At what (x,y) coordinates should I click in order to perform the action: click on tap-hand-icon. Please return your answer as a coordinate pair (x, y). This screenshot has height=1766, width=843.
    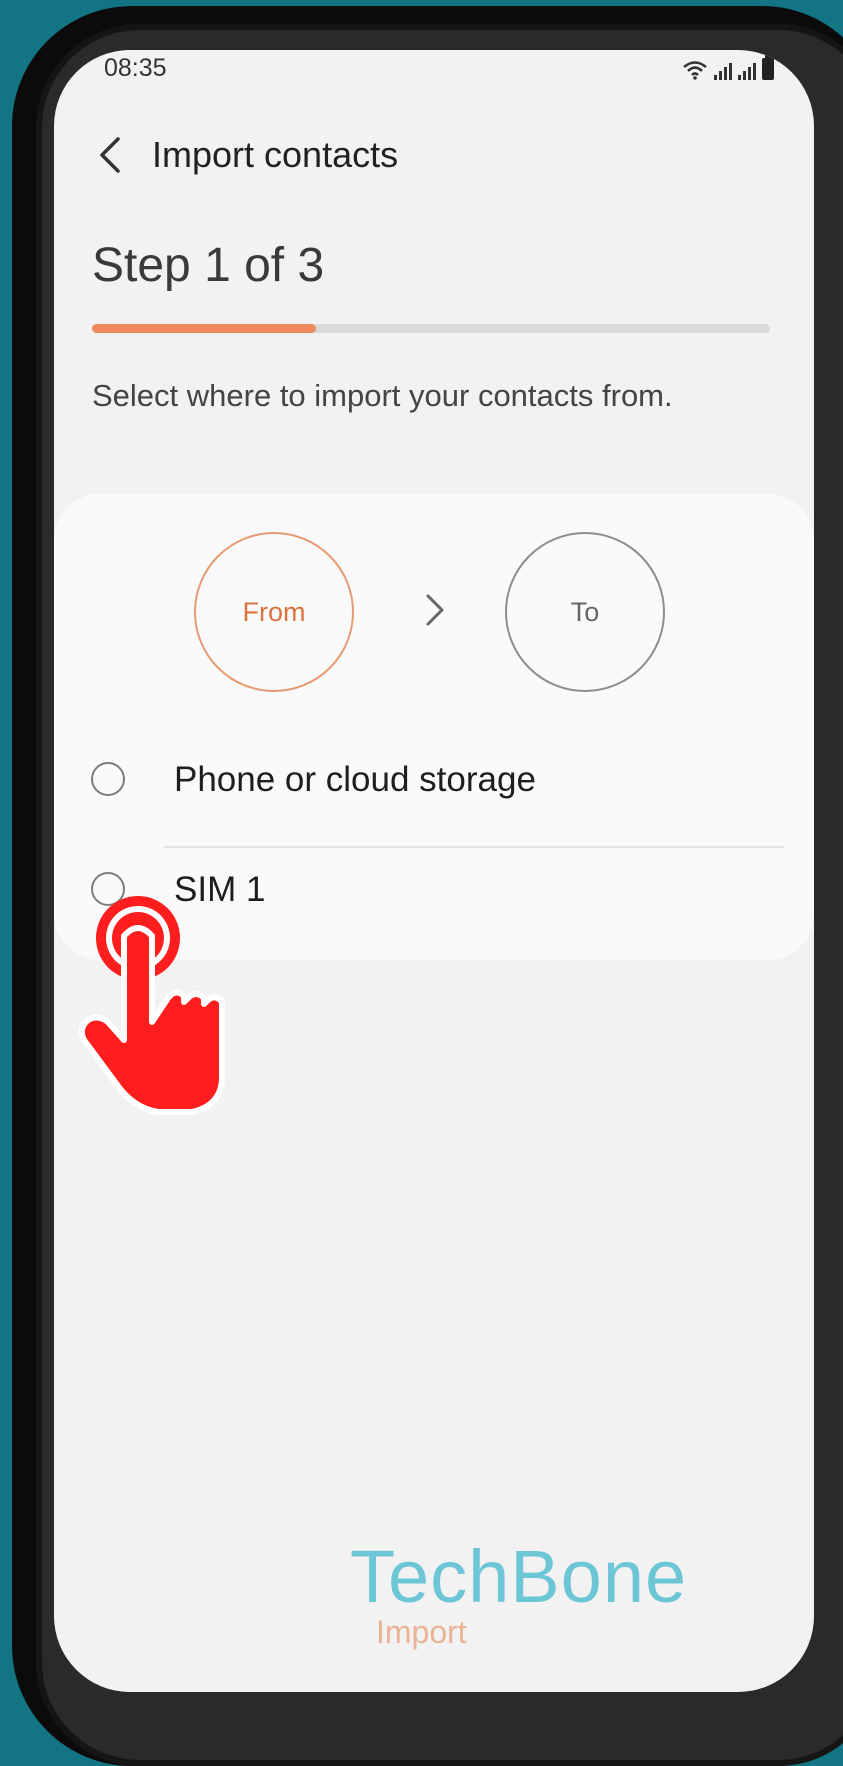
    Looking at the image, I should click on (151, 1005).